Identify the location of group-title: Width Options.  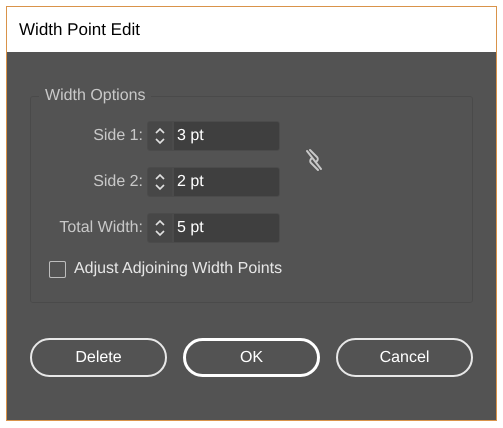
(95, 96).